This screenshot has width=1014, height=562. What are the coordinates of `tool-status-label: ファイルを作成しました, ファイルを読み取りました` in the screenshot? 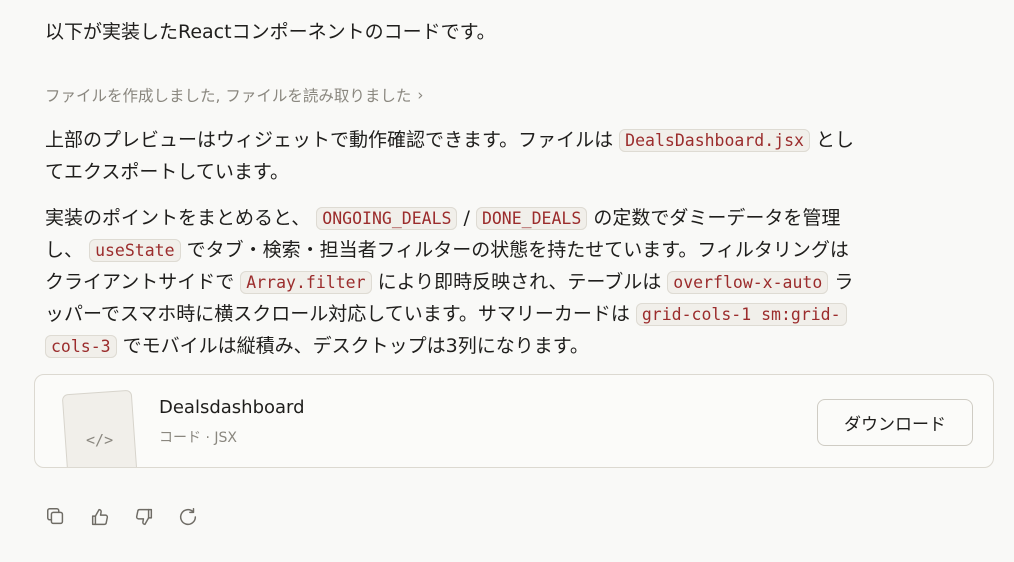 It's located at (228, 96).